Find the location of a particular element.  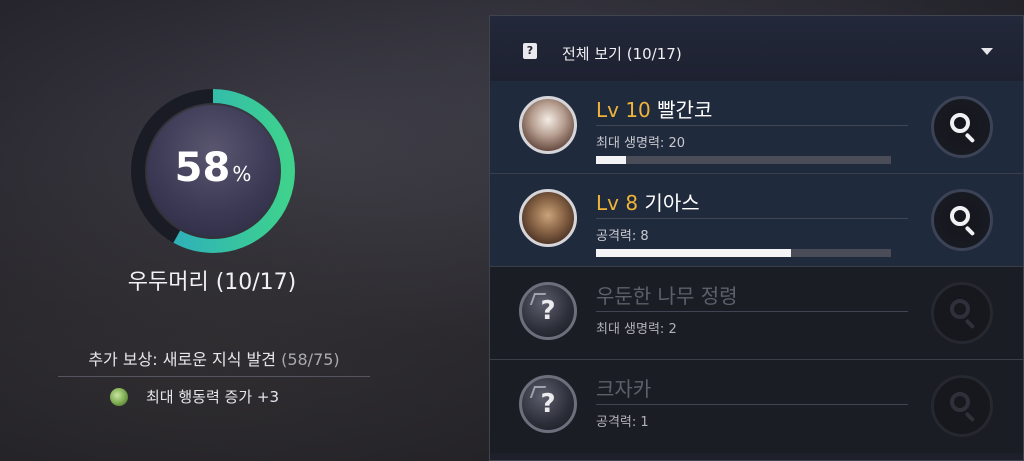

list-item: Lv 10 빨간코 최대 생명력: 20 is located at coordinates (756, 127).